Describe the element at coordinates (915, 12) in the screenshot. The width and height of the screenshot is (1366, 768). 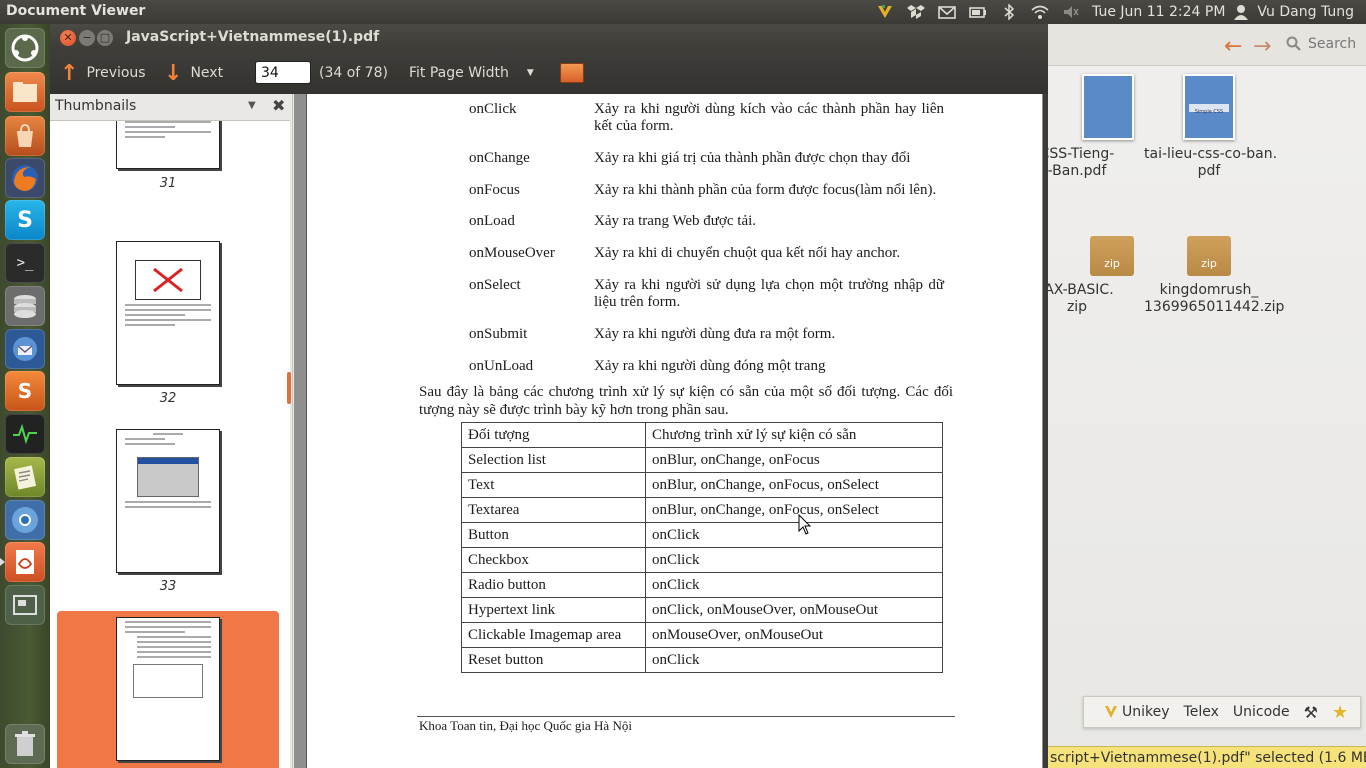
I see `dropbox-icon` at that location.